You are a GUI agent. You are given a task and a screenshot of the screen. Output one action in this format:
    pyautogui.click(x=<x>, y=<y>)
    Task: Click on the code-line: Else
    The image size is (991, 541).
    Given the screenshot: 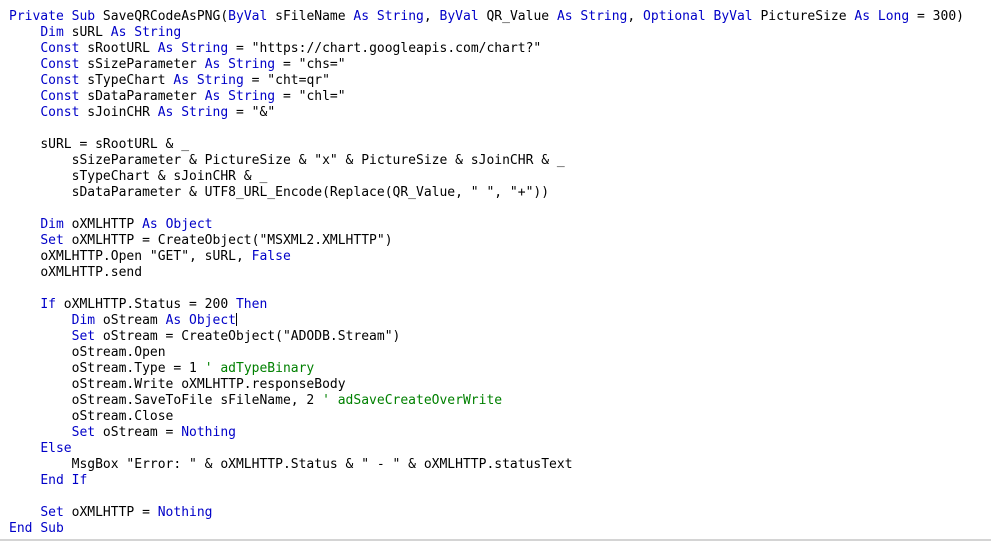 What is the action you would take?
    pyautogui.click(x=495, y=449)
    